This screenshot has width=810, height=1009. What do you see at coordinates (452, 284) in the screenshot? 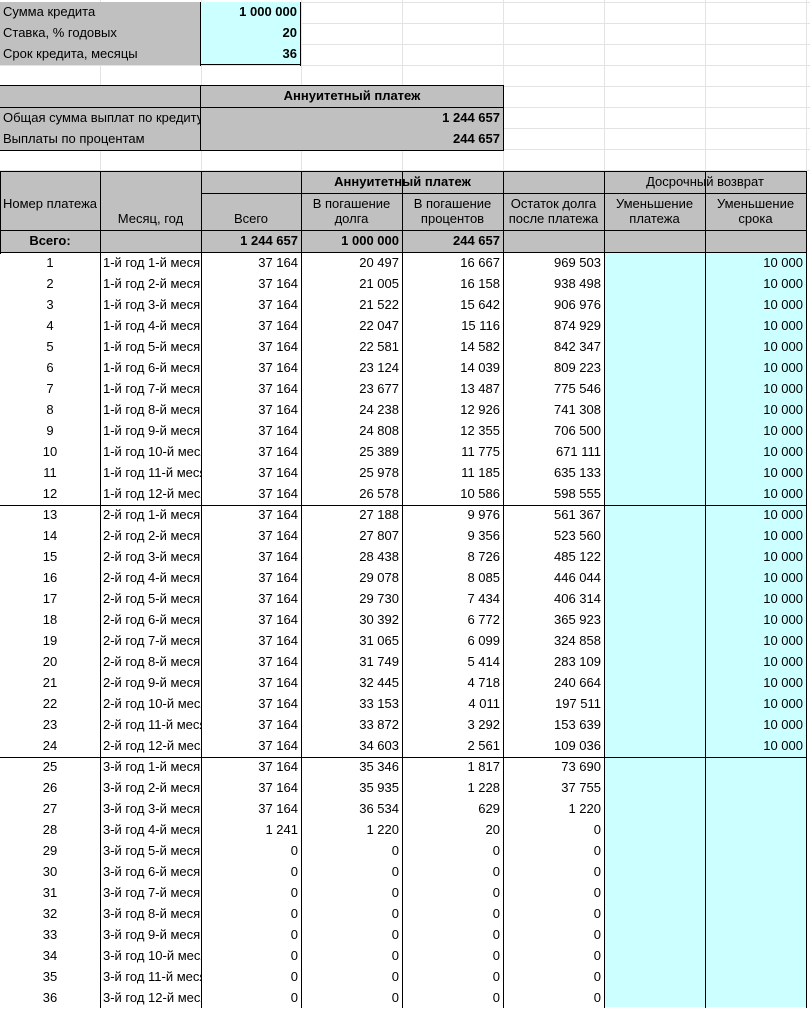
I see `cell-interest: 16 158` at bounding box center [452, 284].